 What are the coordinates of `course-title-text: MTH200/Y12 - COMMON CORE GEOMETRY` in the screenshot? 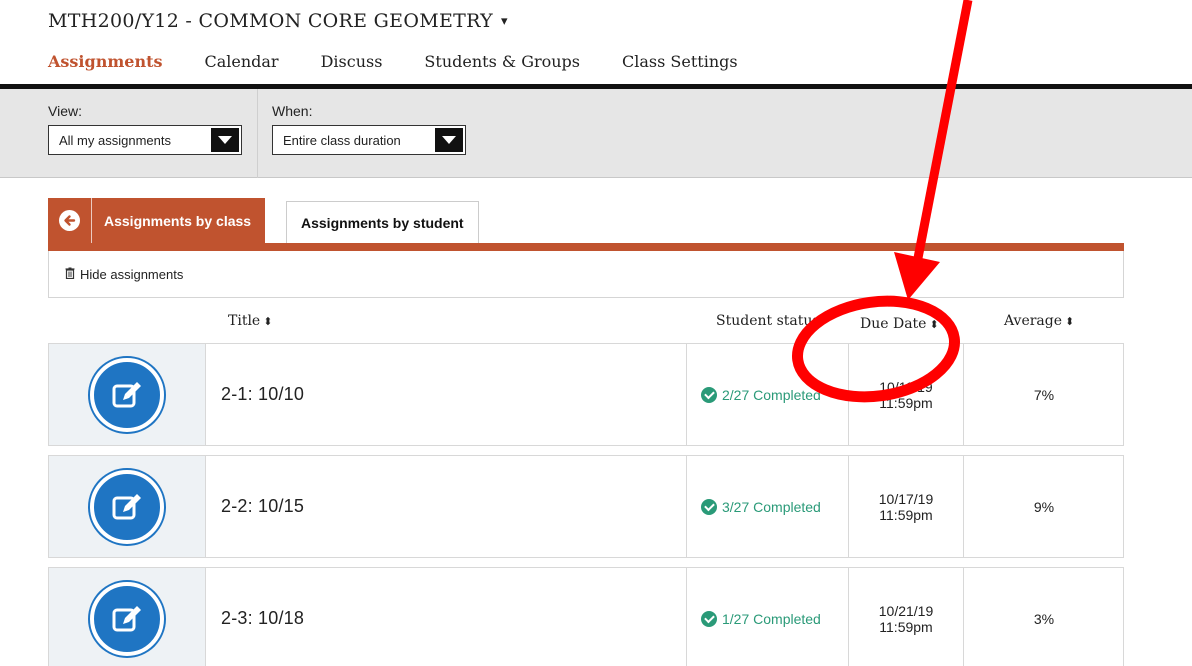 It's located at (270, 21).